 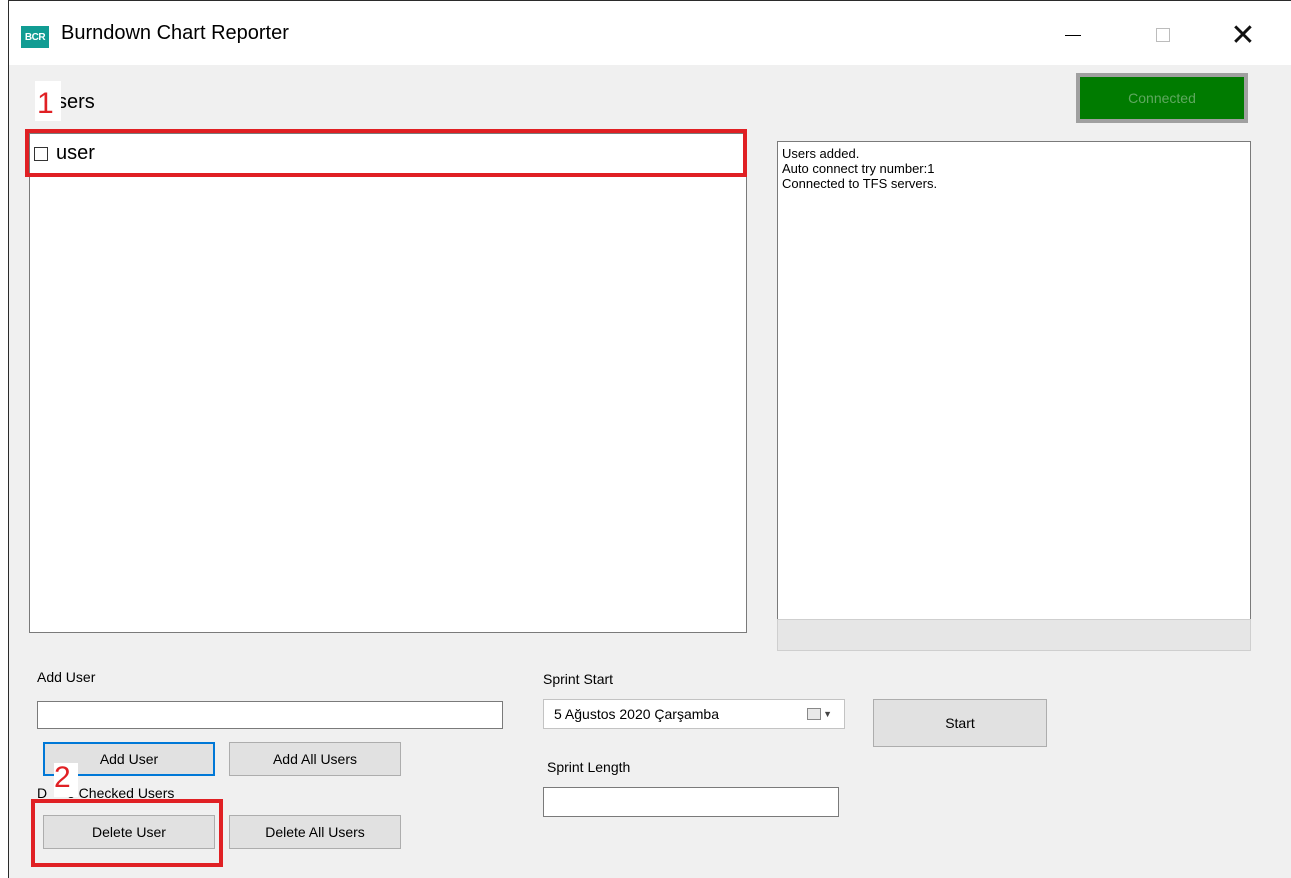 What do you see at coordinates (315, 832) in the screenshot?
I see `delete-all-users-button: Delete All Users` at bounding box center [315, 832].